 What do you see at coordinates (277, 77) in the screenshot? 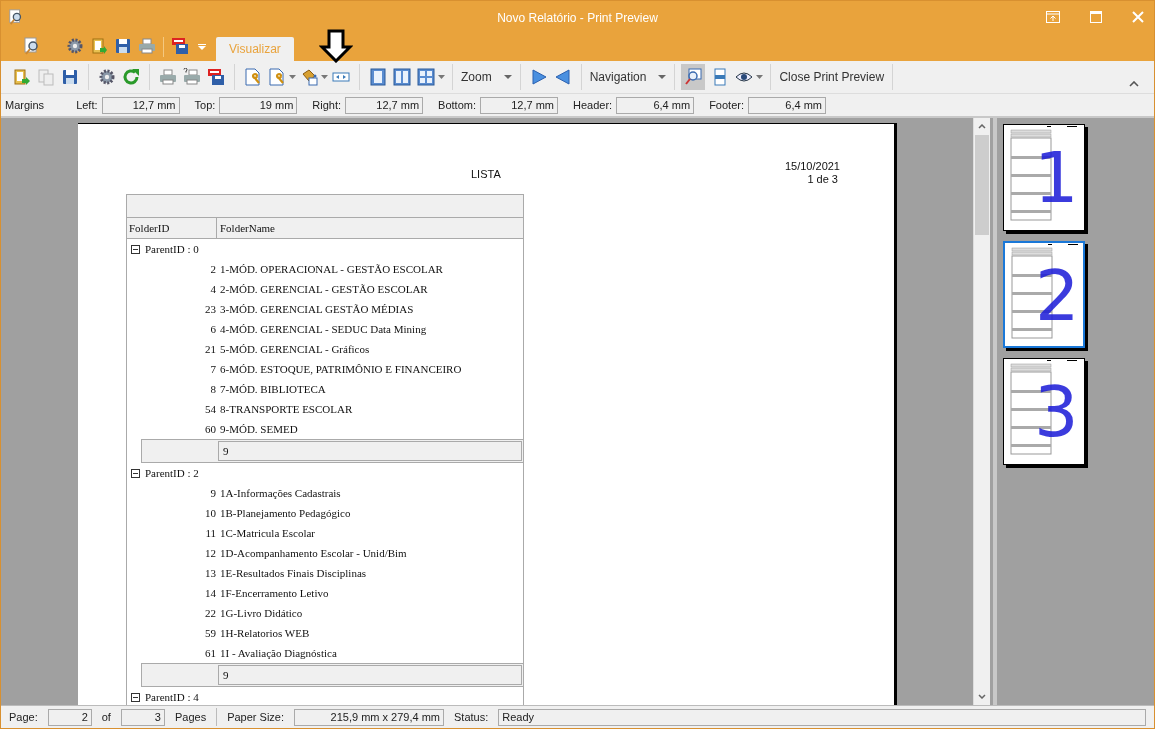
I see `document-wrench-icon` at bounding box center [277, 77].